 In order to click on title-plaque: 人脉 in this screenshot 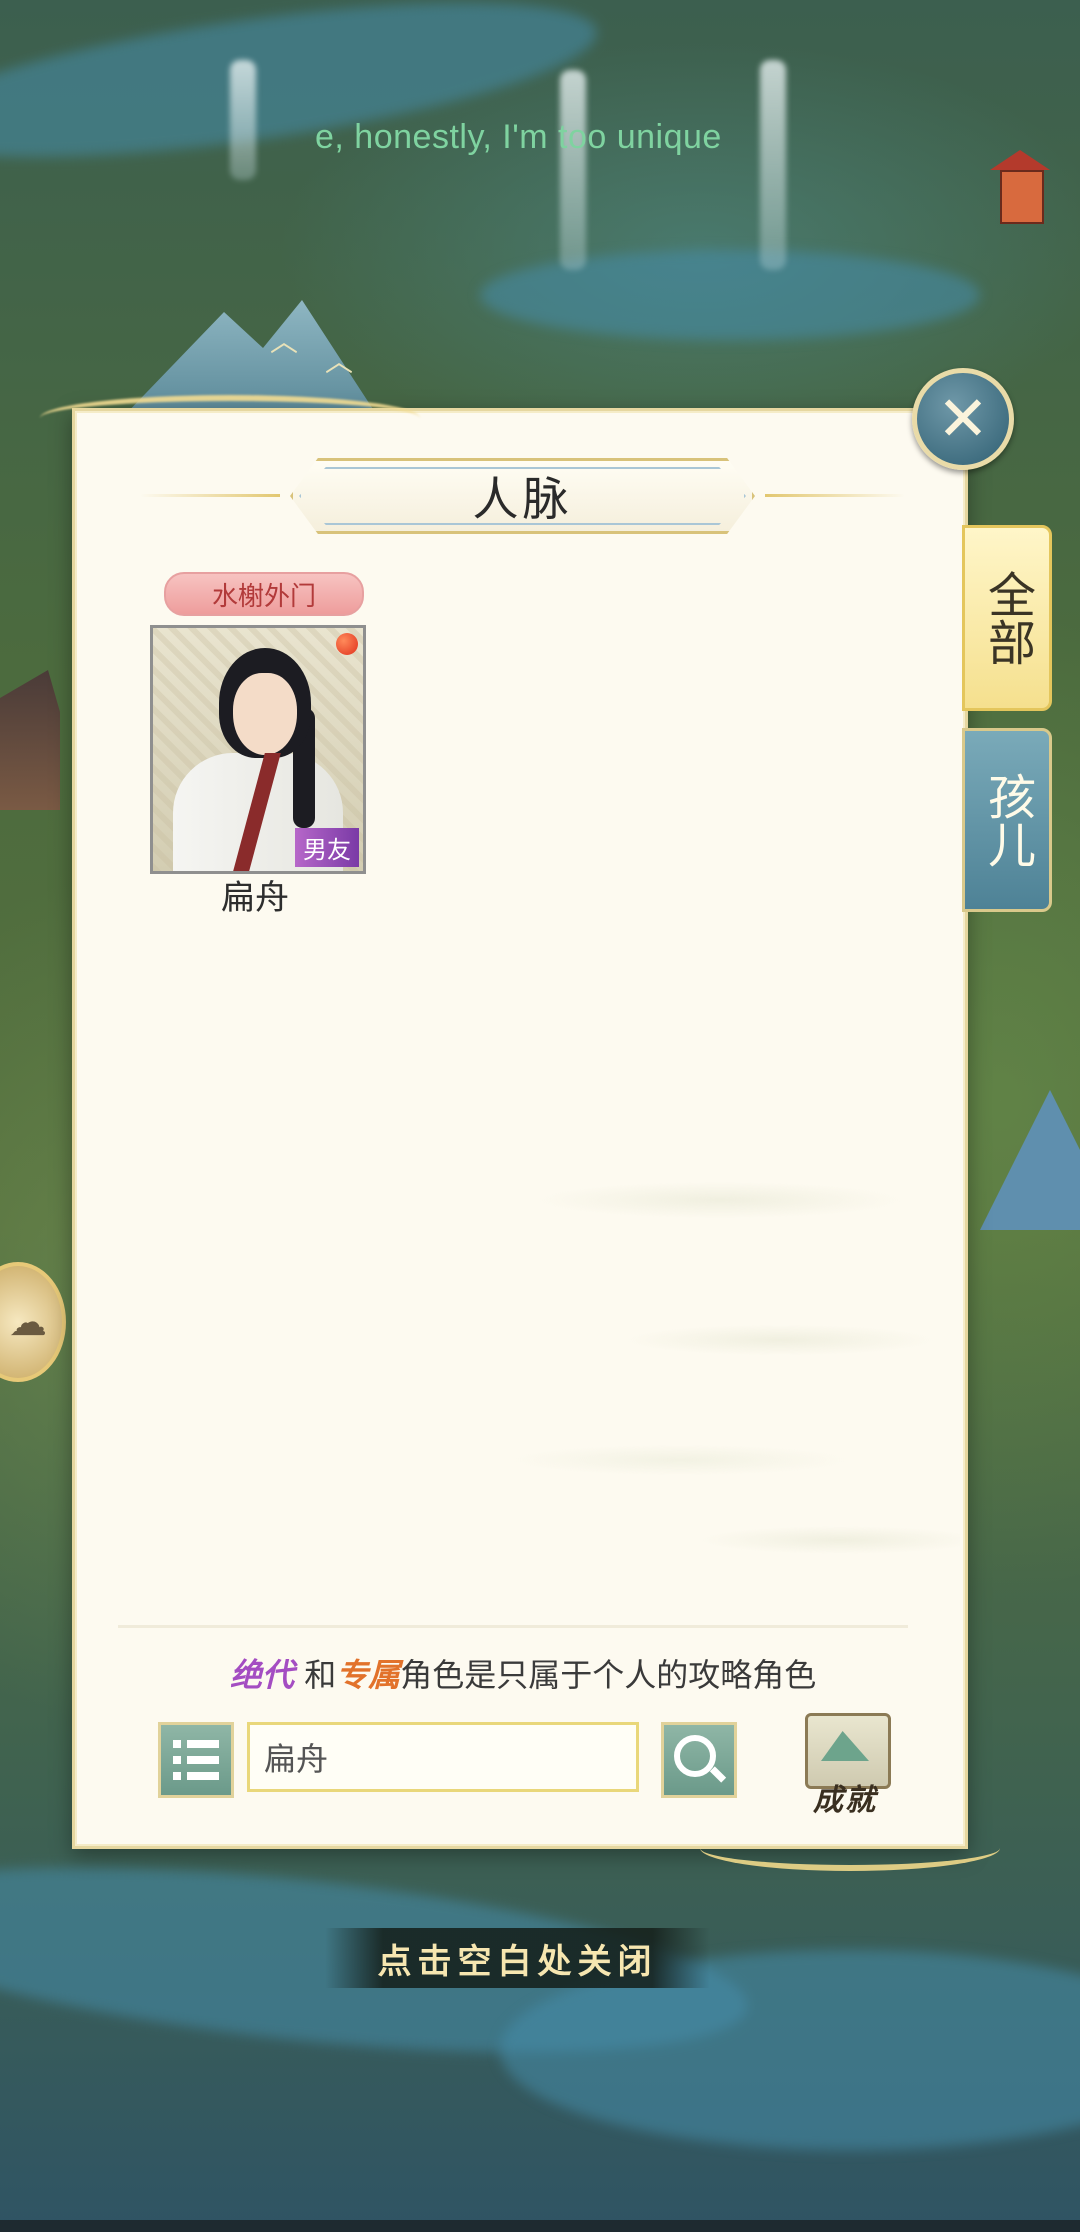, I will do `click(522, 496)`.